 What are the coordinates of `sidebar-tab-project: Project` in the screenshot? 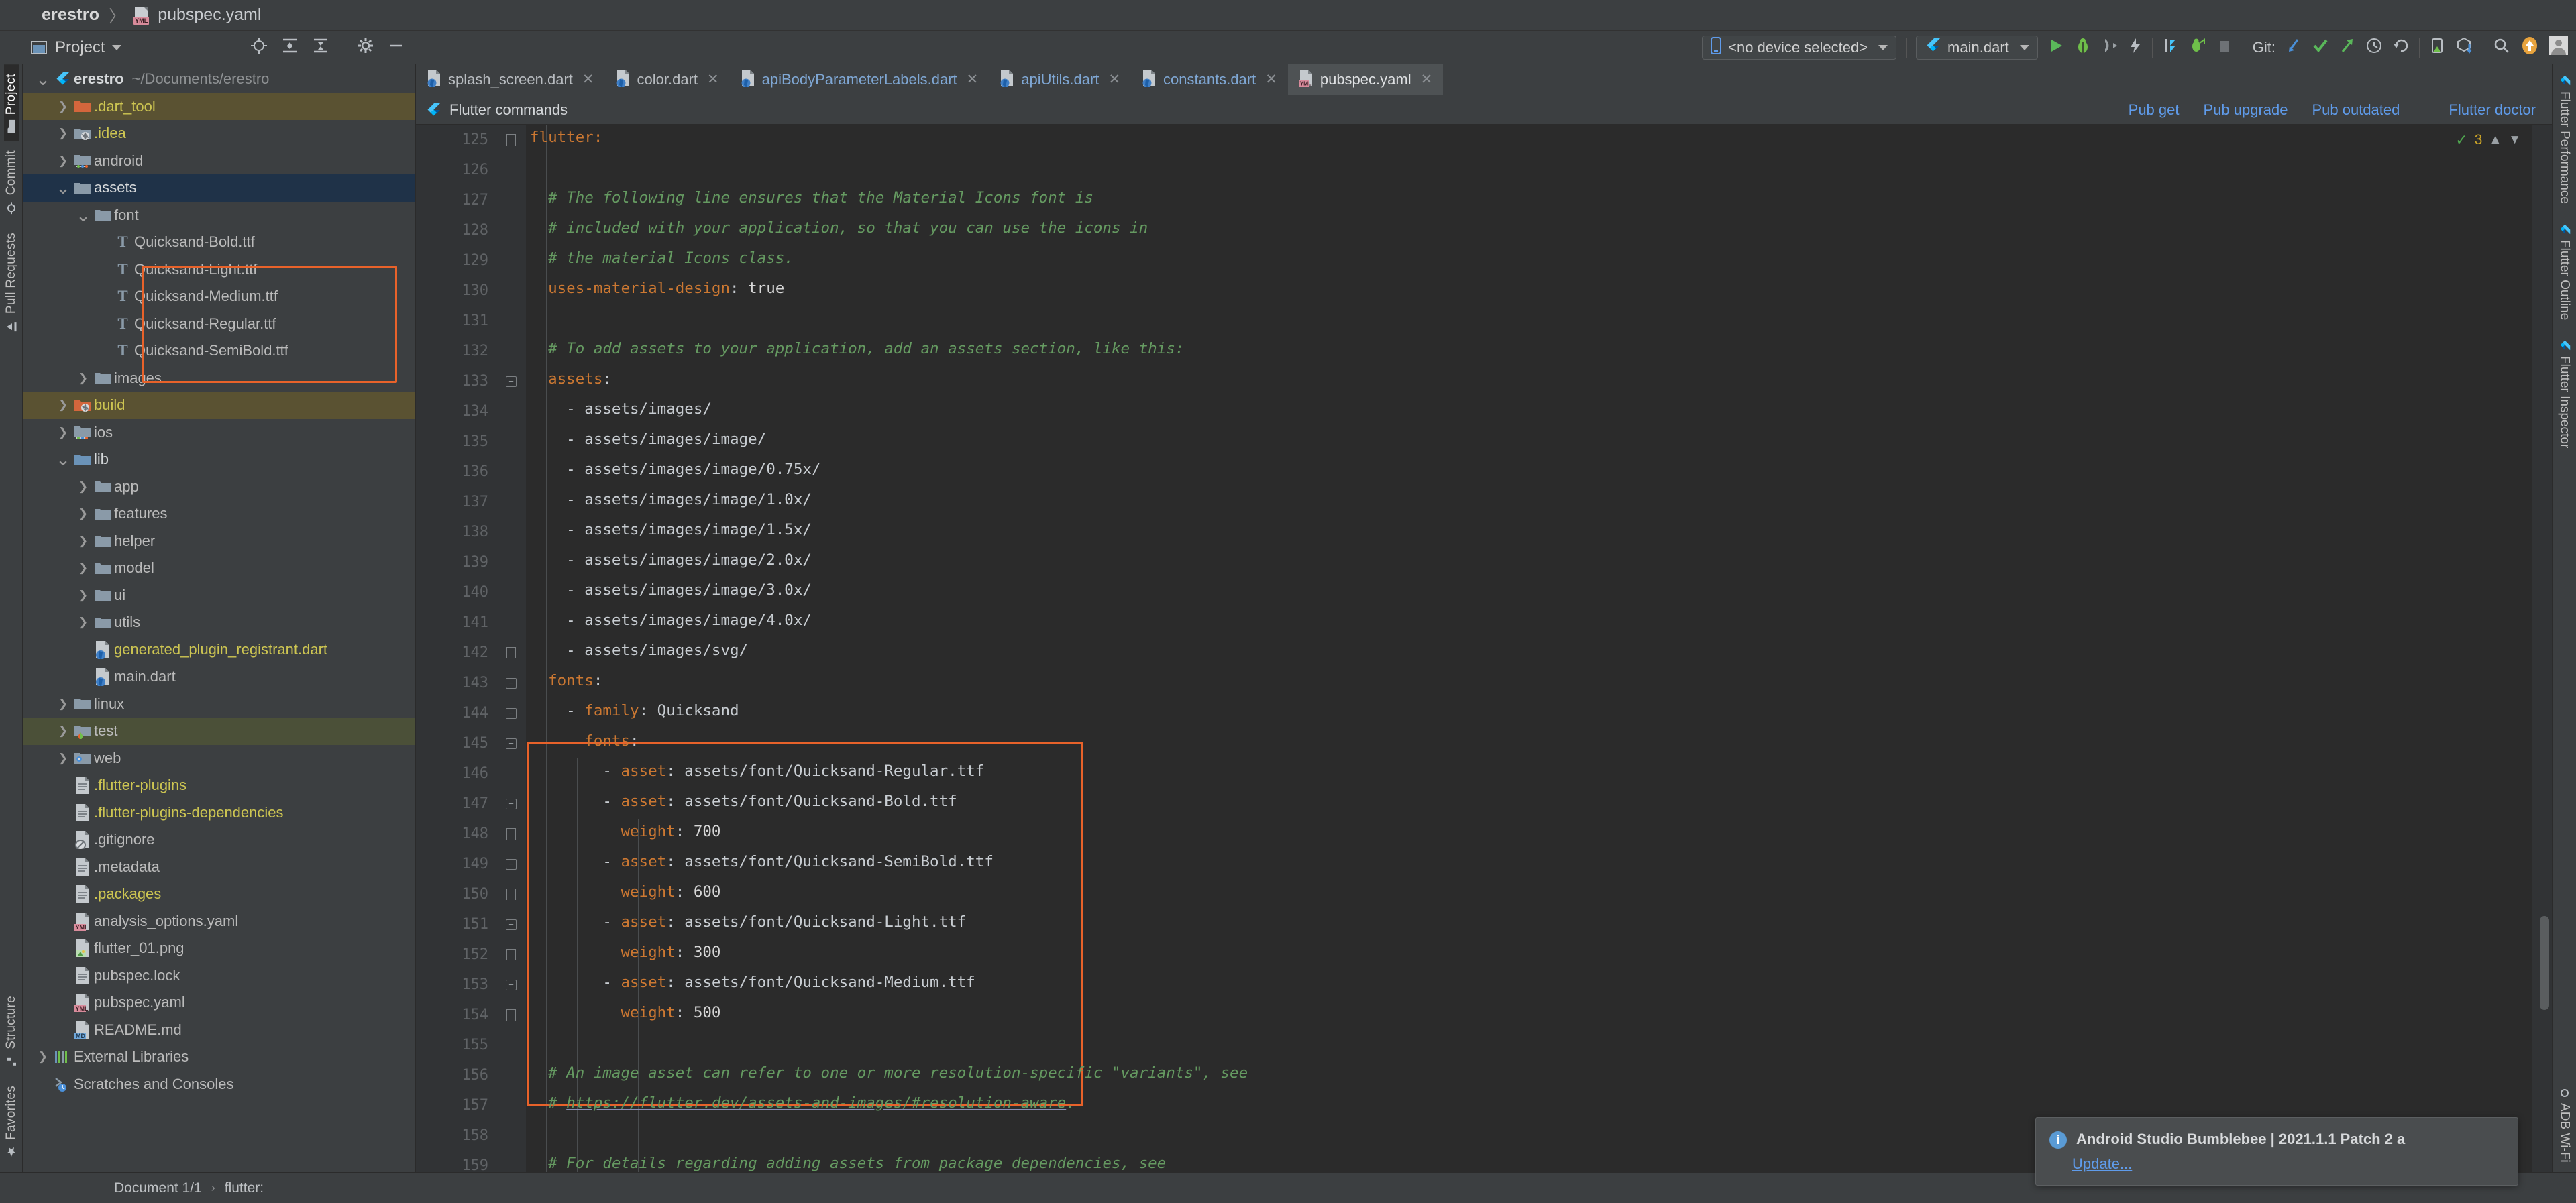 It's located at (11, 102).